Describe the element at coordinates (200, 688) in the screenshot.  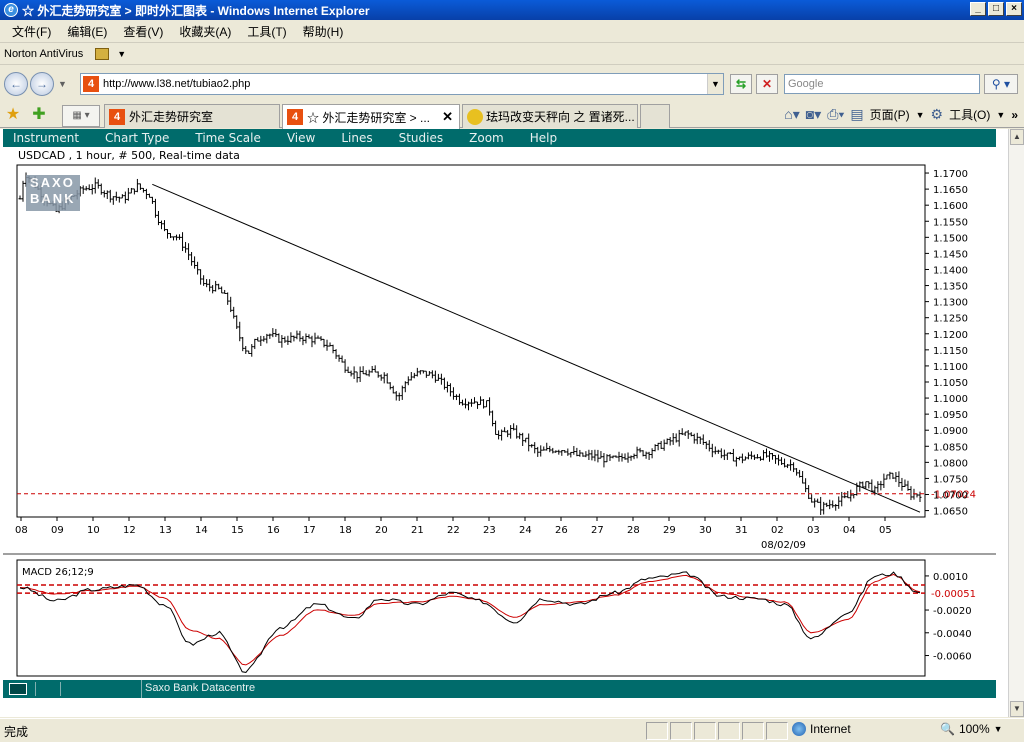
I see `datacentre-label: Saxo Bank Datacentre` at that location.